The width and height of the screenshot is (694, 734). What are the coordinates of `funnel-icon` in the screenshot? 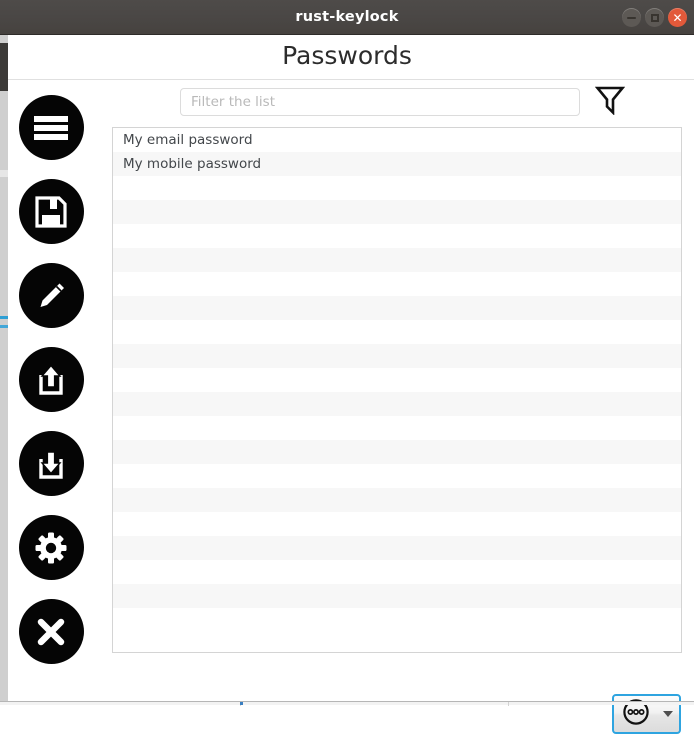 It's located at (610, 102).